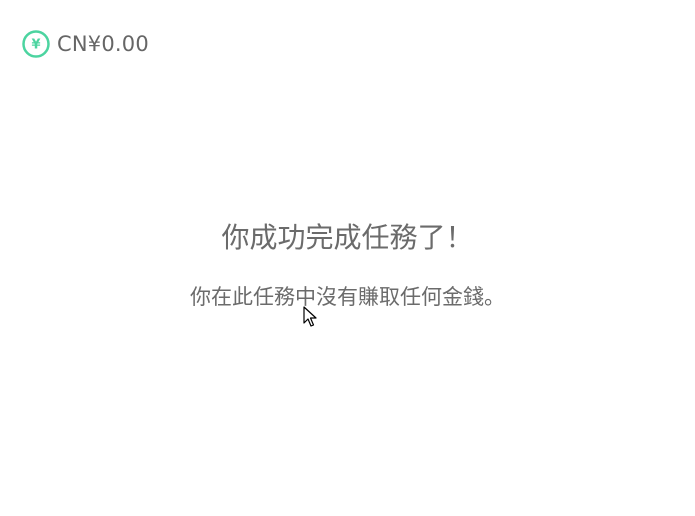 The height and width of the screenshot is (516, 695). I want to click on balance-amount: CN¥0.00, so click(103, 44).